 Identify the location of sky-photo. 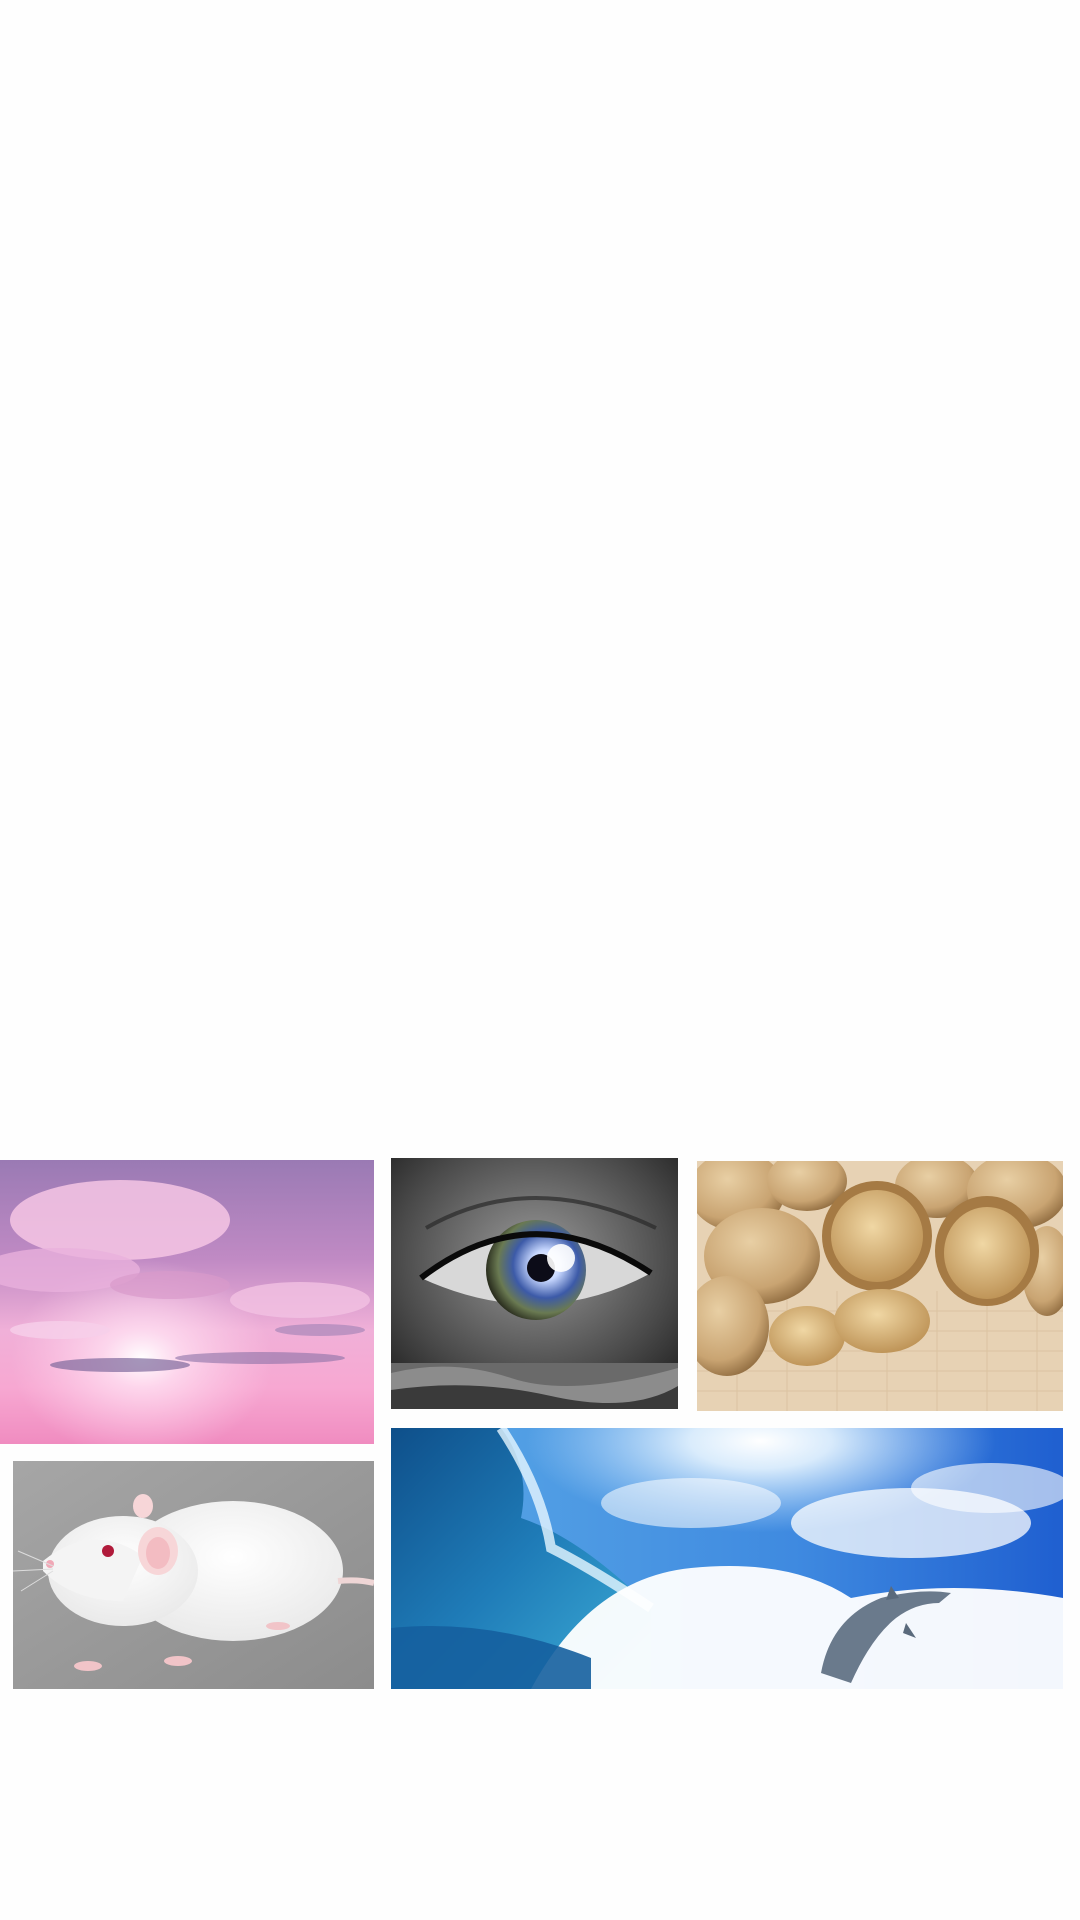
(187, 1302).